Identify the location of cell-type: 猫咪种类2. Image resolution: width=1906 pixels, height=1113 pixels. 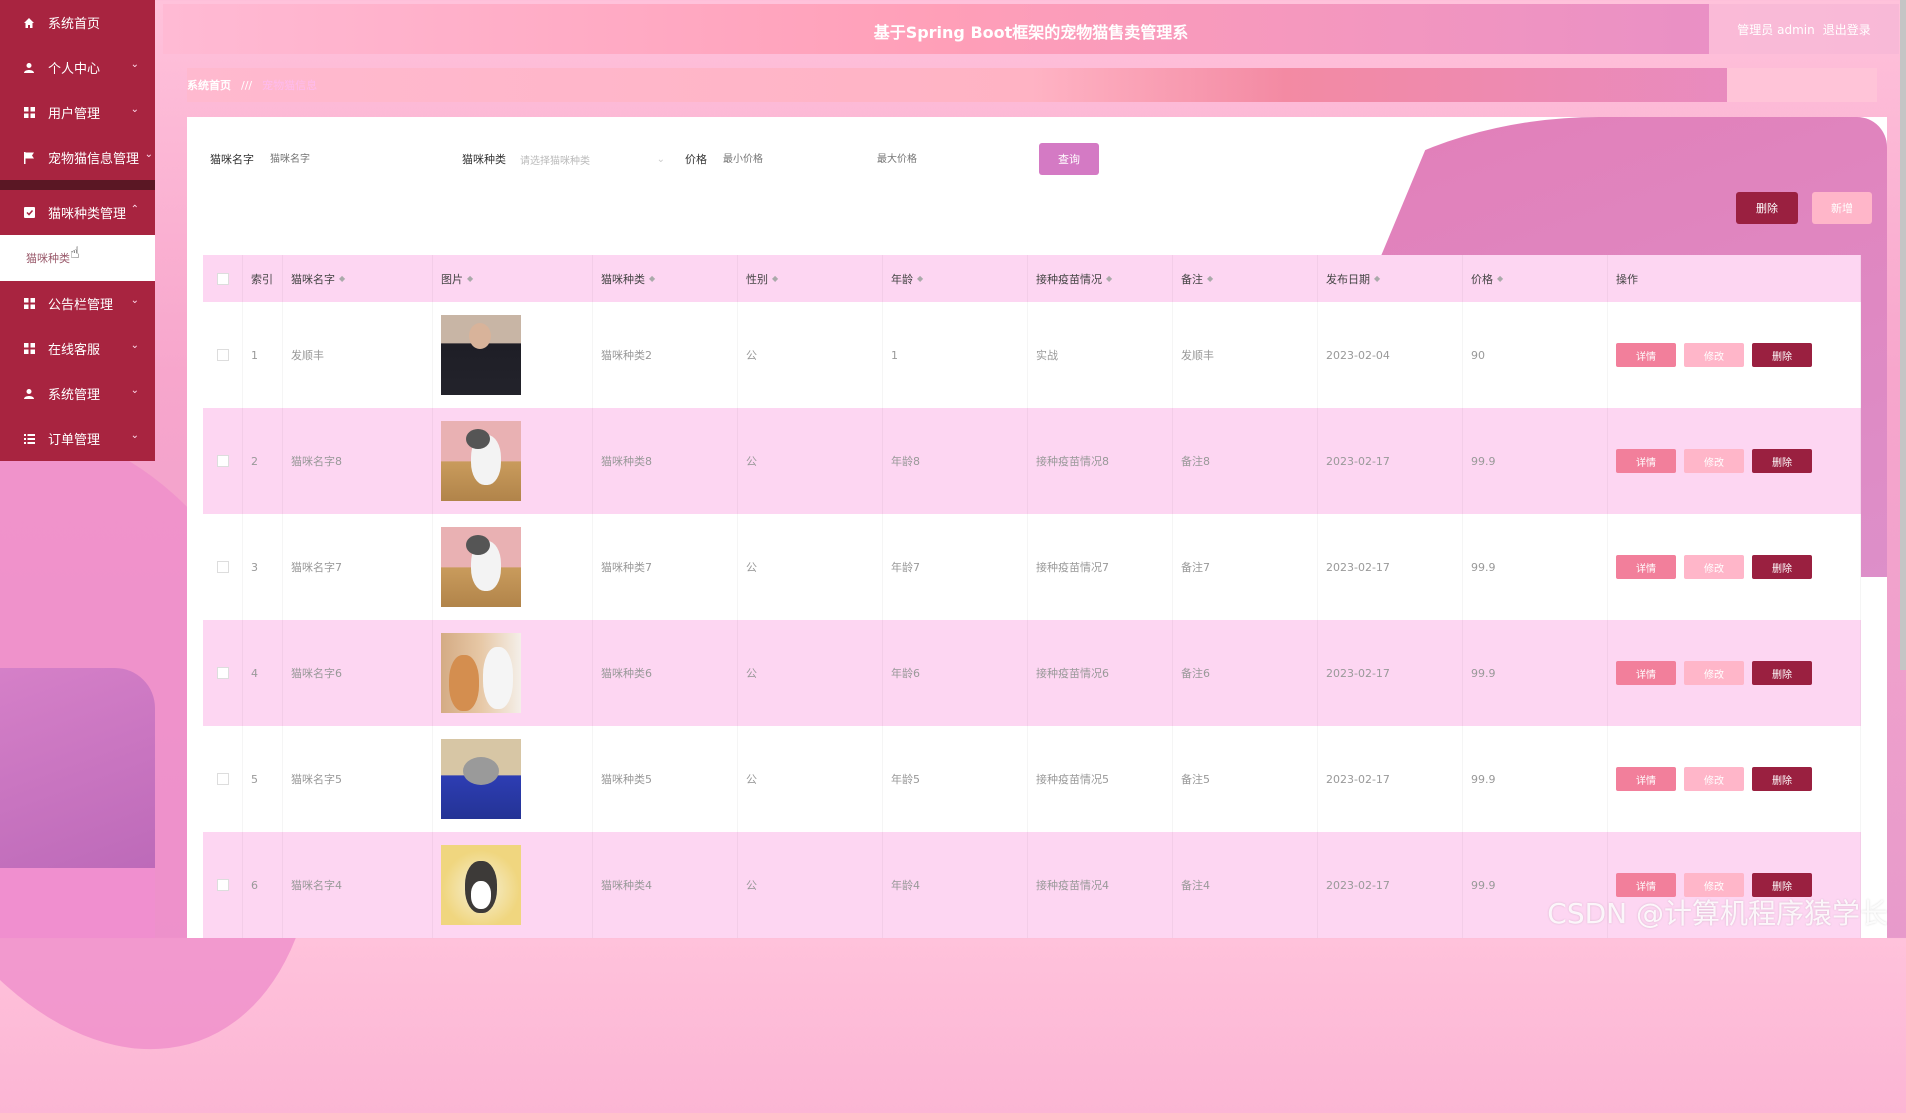
(665, 355).